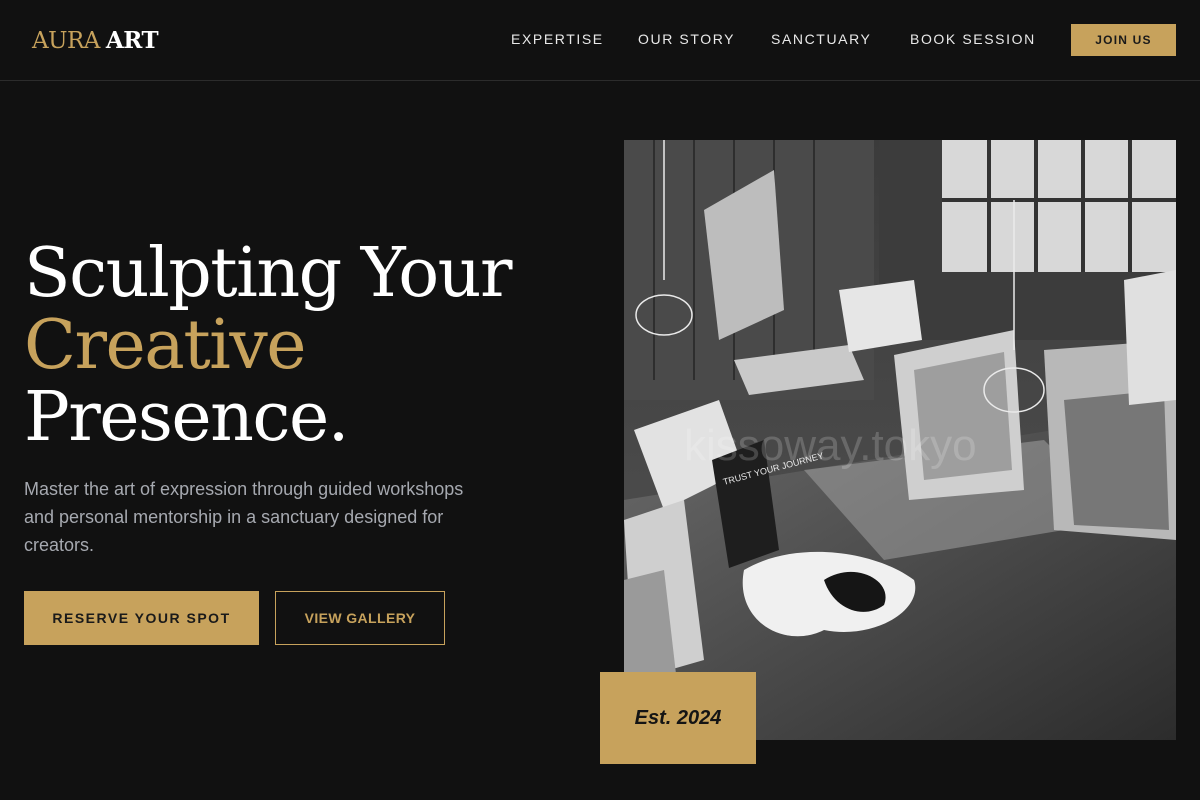  I want to click on headline-line-1: Sculpting Your, so click(268, 273).